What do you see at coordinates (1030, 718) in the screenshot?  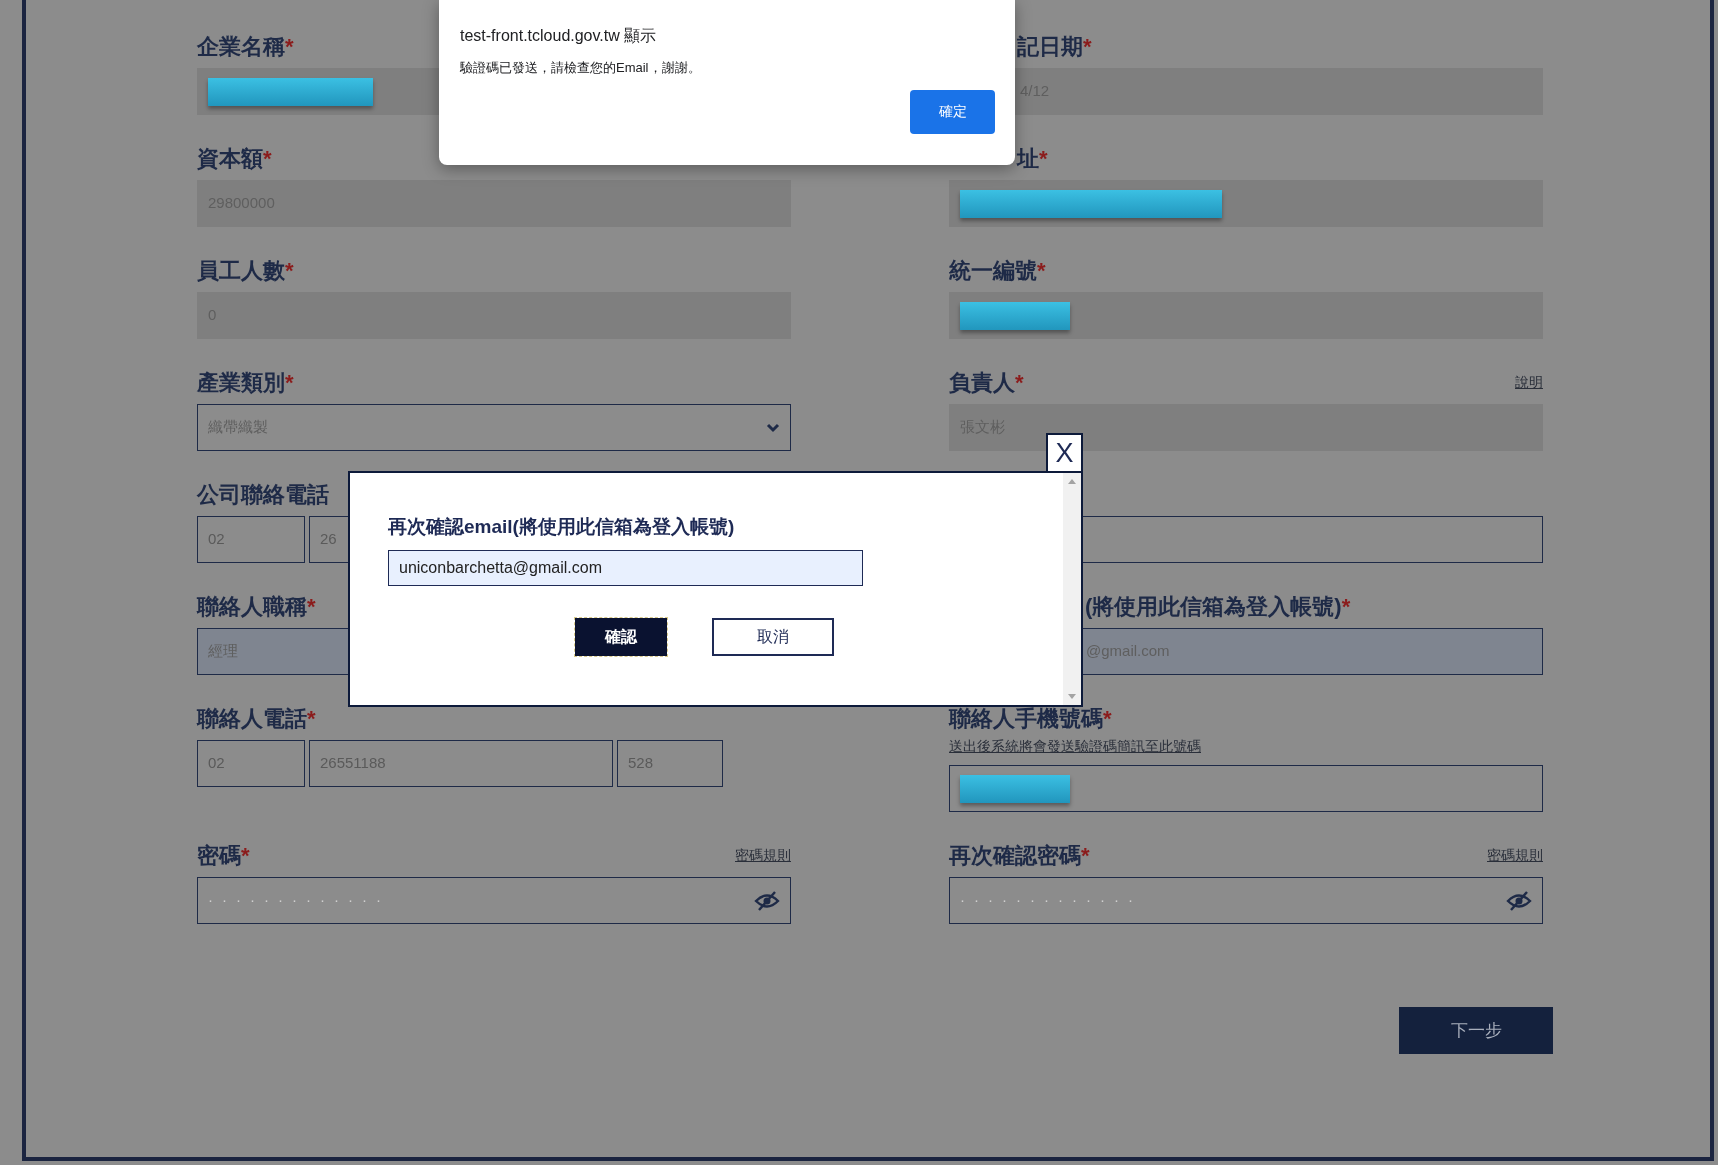 I see `field-label: 聯絡人手機號碼*` at bounding box center [1030, 718].